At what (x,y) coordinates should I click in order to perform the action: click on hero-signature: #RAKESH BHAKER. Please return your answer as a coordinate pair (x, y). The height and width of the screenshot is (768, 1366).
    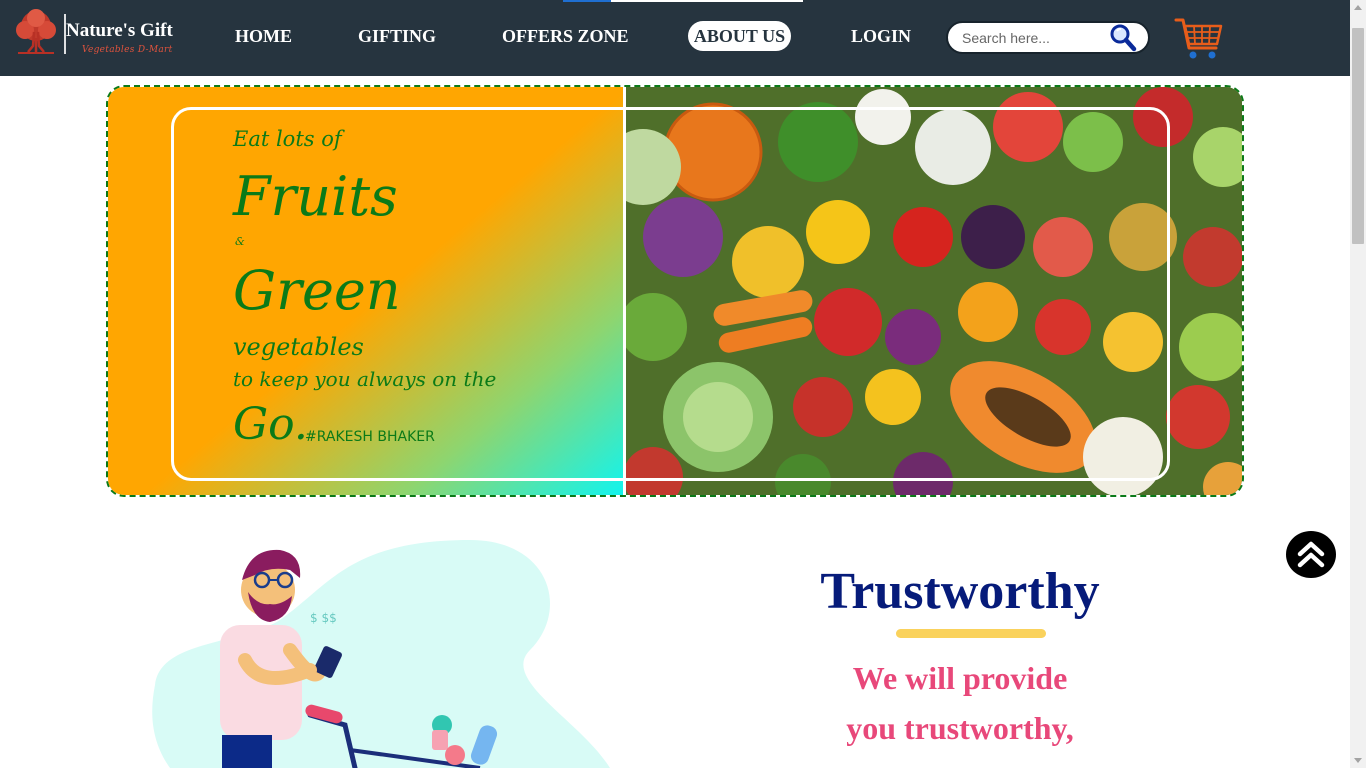
    Looking at the image, I should click on (370, 437).